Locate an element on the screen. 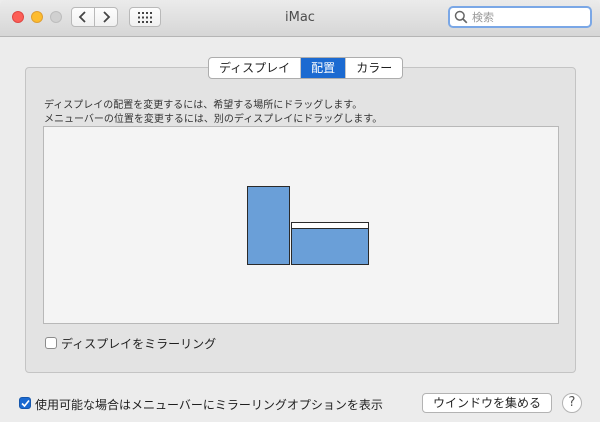 The image size is (600, 422). display-thumbnail-main is located at coordinates (330, 243).